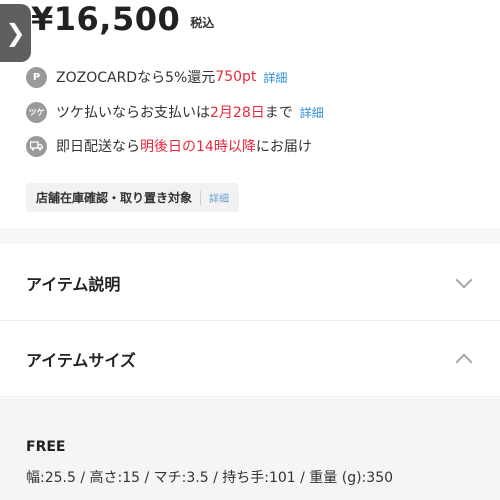  I want to click on zozo-card-icon: P, so click(36, 77).